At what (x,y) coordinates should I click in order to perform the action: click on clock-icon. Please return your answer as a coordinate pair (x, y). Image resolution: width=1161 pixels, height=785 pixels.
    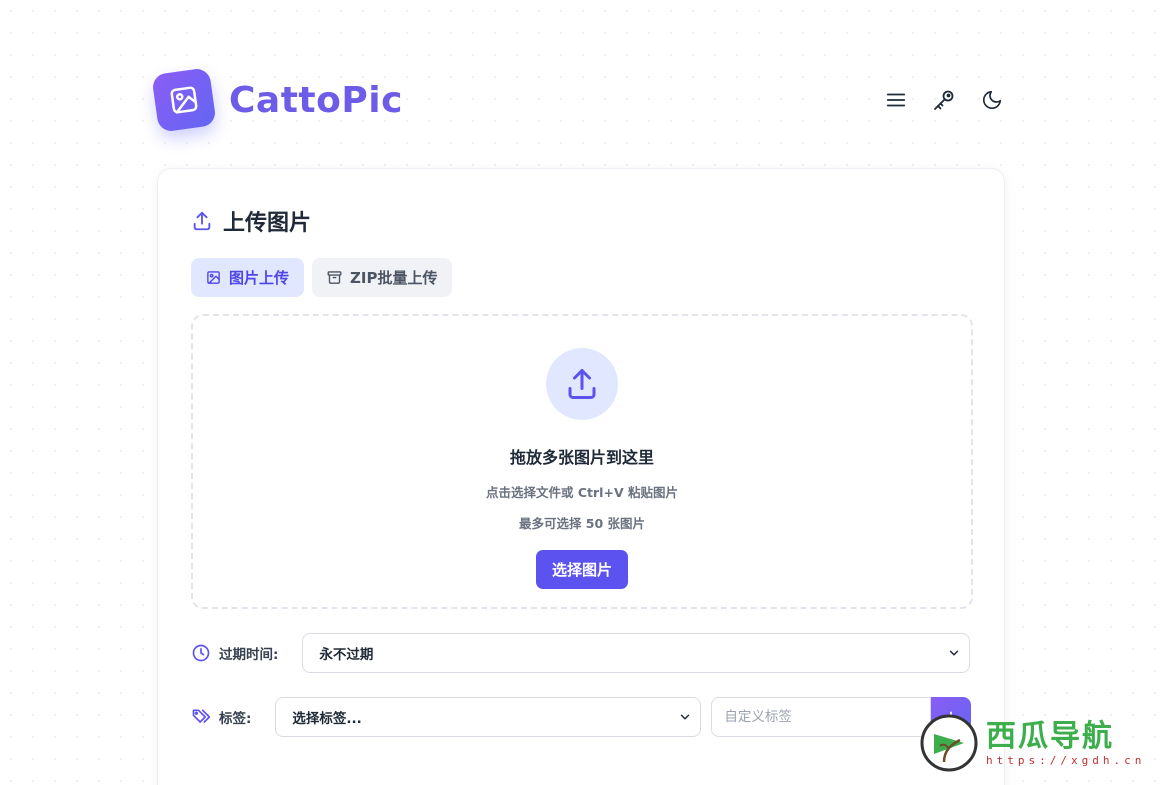
    Looking at the image, I should click on (201, 653).